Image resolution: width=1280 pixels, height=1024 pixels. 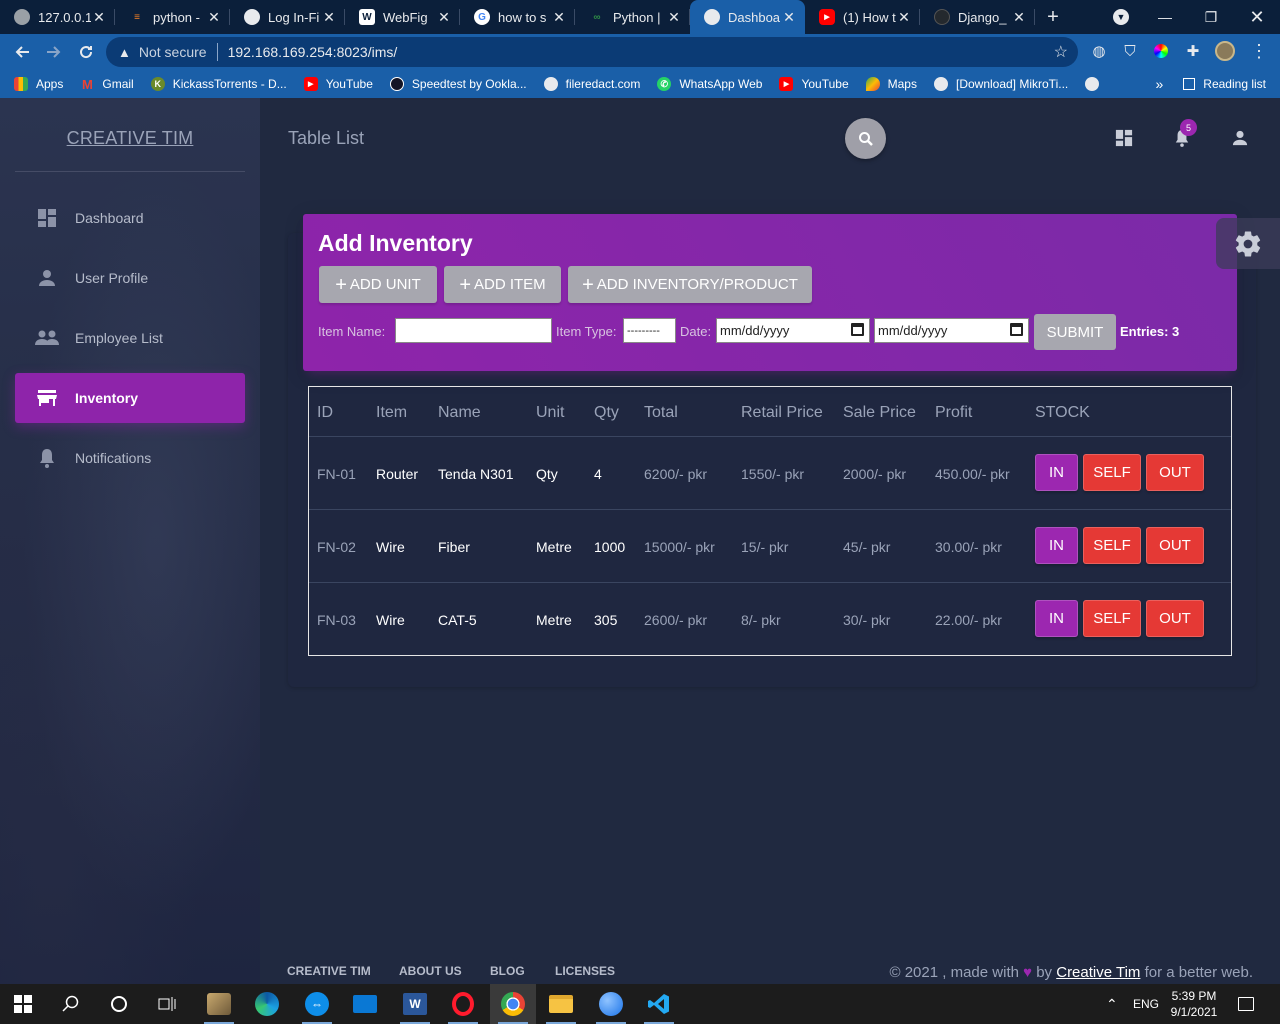 What do you see at coordinates (107, 84) in the screenshot?
I see `bookmark-gmail: M Gmail` at bounding box center [107, 84].